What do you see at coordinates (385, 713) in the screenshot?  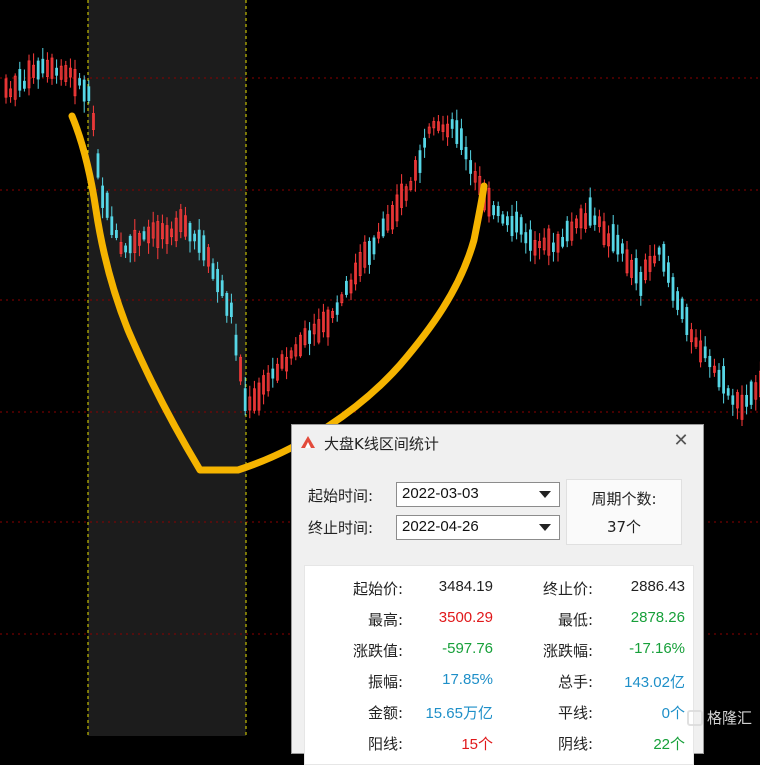 I see `stat-label: 金额:` at bounding box center [385, 713].